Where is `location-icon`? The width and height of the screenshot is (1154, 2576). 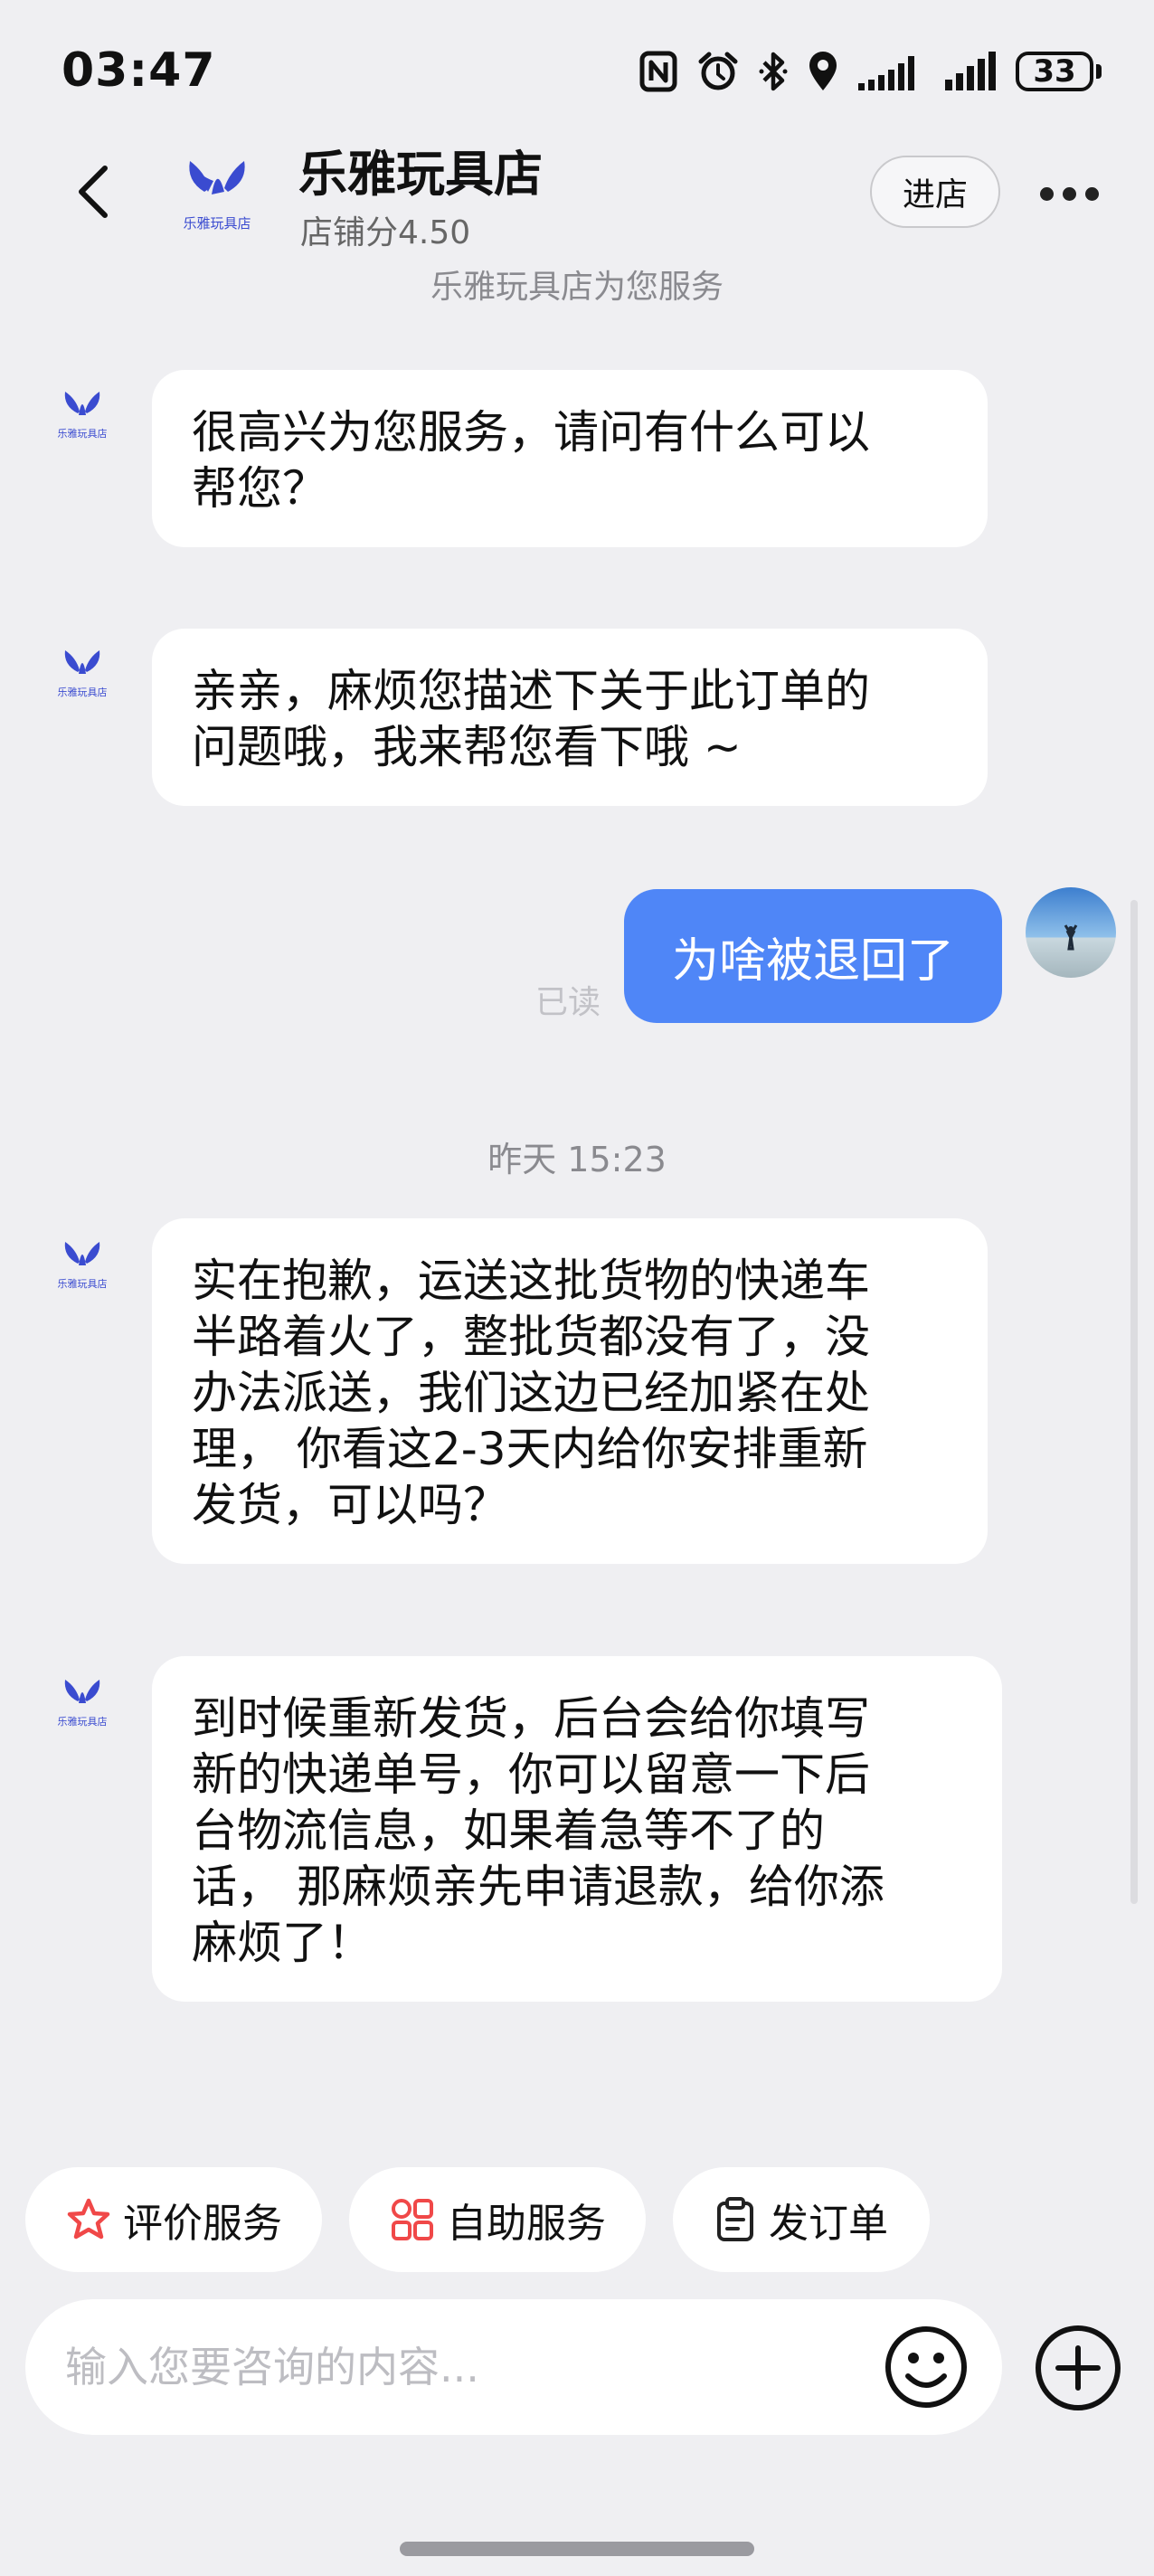 location-icon is located at coordinates (823, 71).